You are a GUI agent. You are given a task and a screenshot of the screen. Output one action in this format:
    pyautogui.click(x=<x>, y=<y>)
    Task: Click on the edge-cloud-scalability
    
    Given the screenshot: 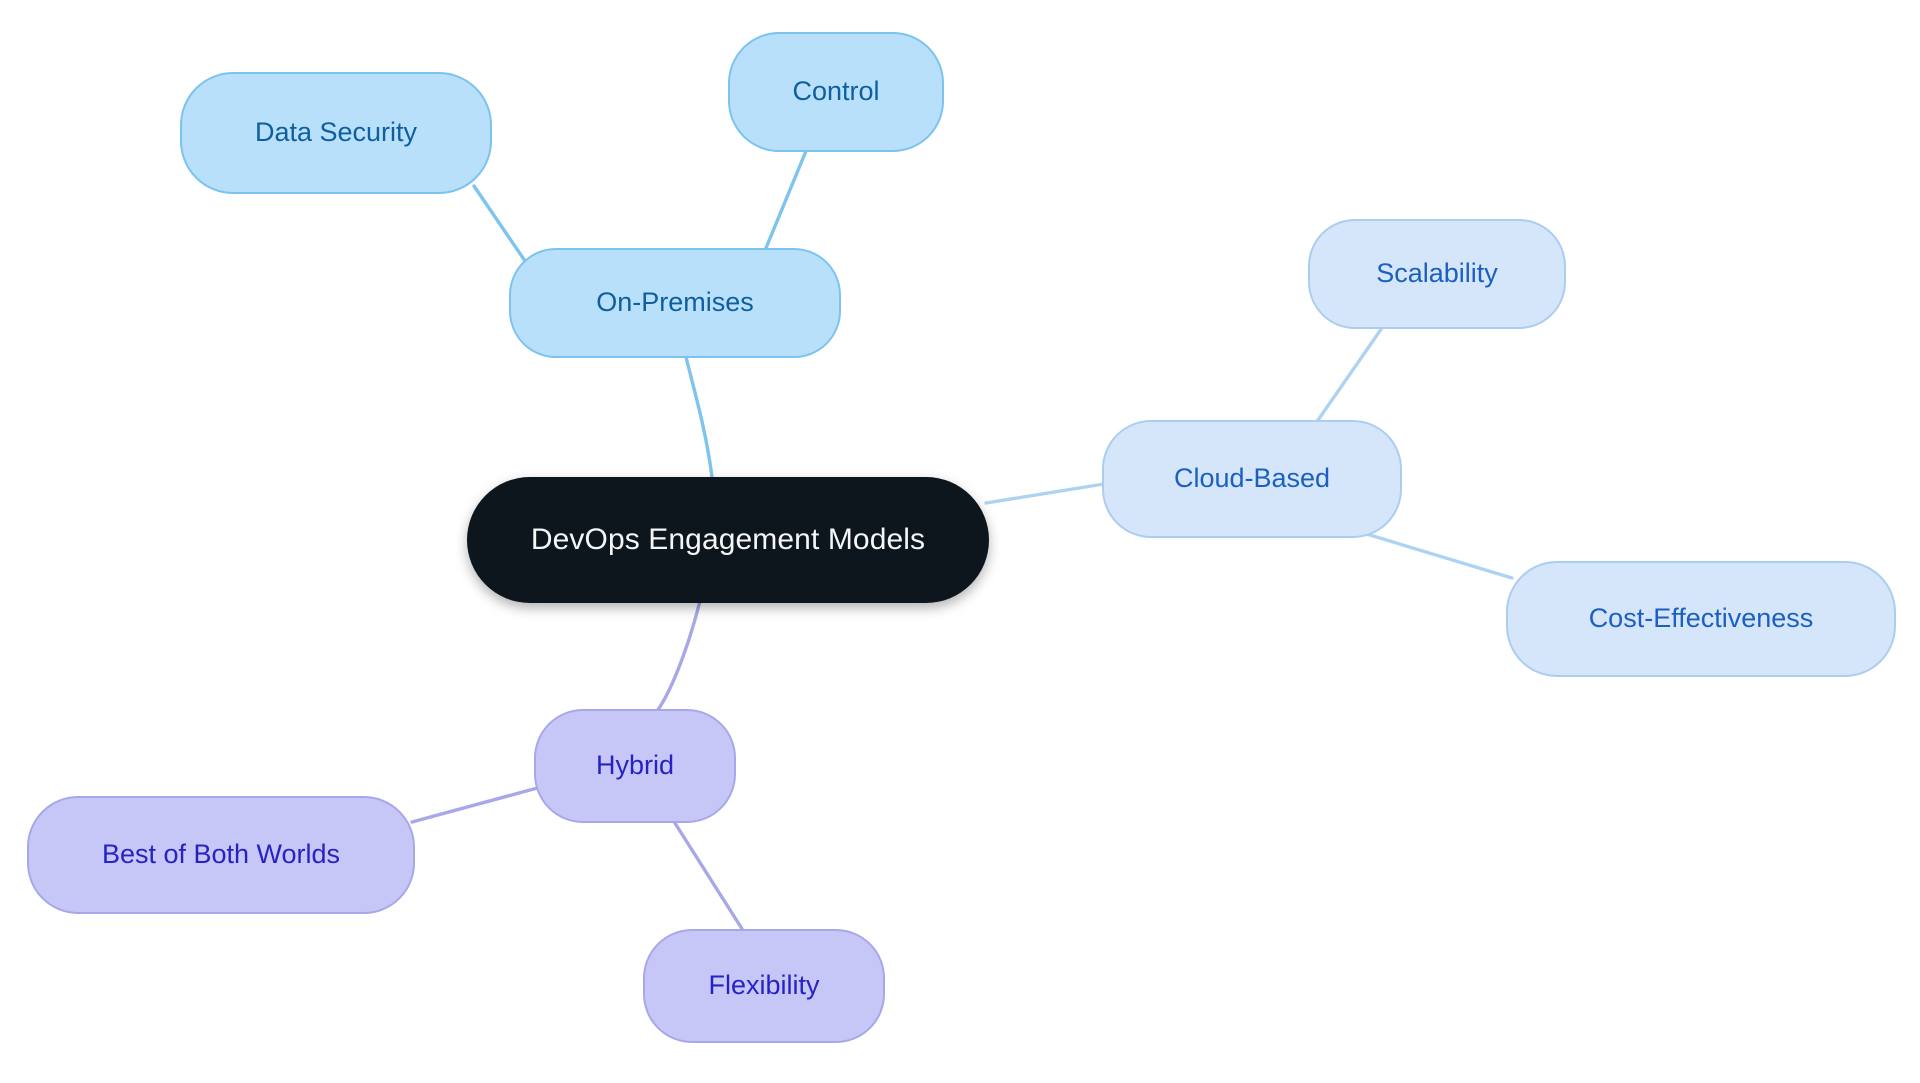 What is the action you would take?
    pyautogui.click(x=1350, y=374)
    